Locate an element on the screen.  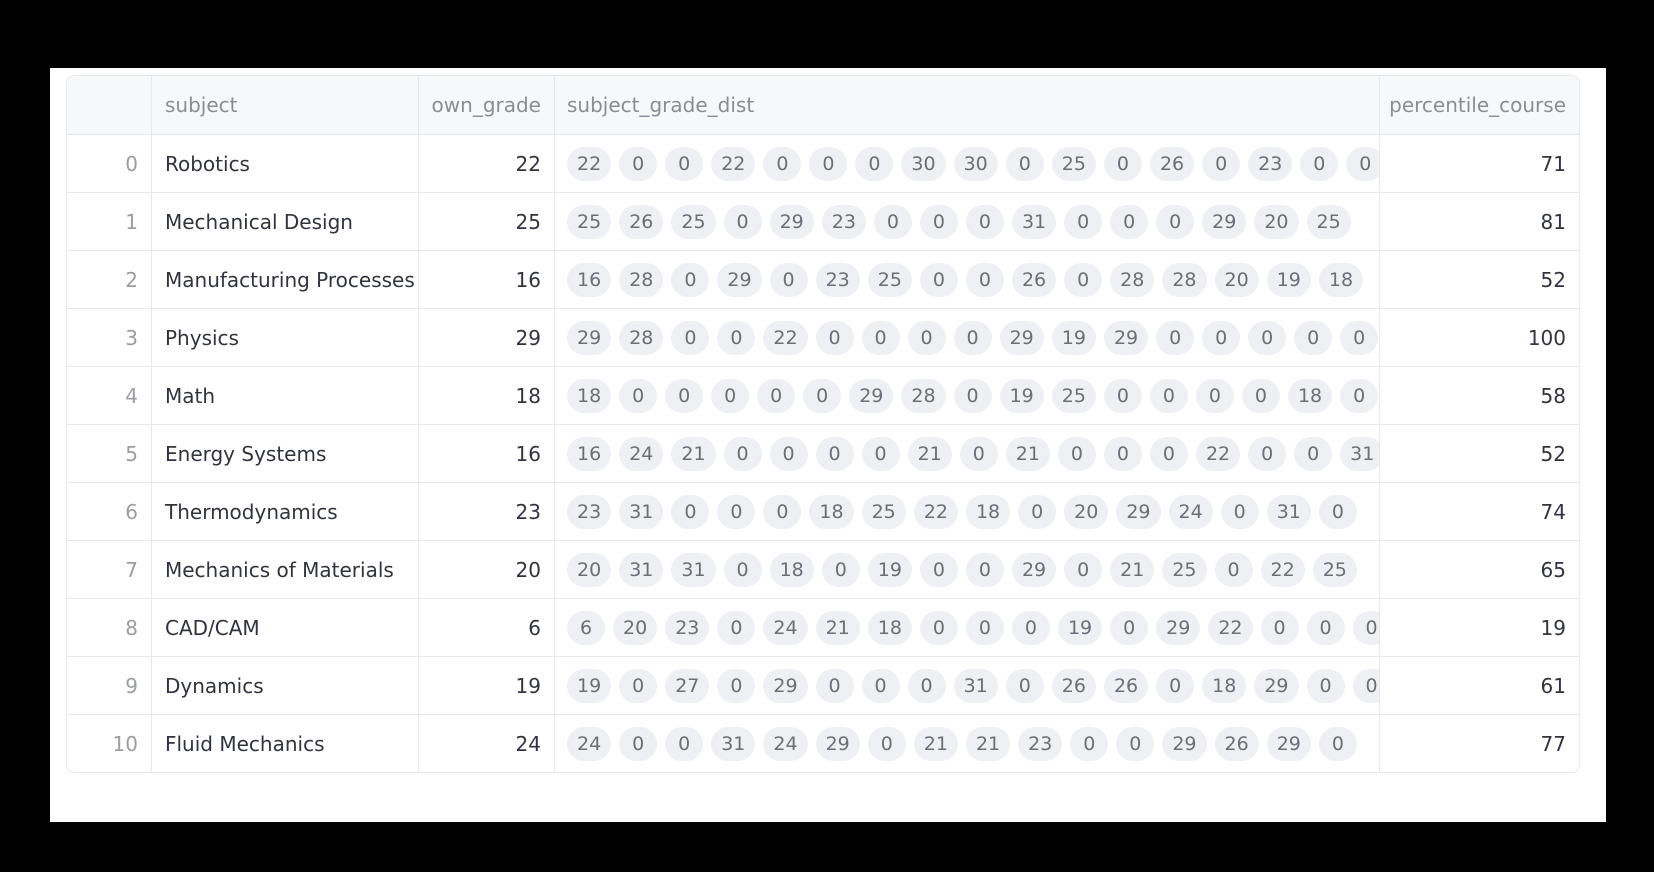
cell-subject-grade-dist: 24 0 0 31 24 29 0 21 21 23 0 0 29 26 29 0 is located at coordinates (966, 743).